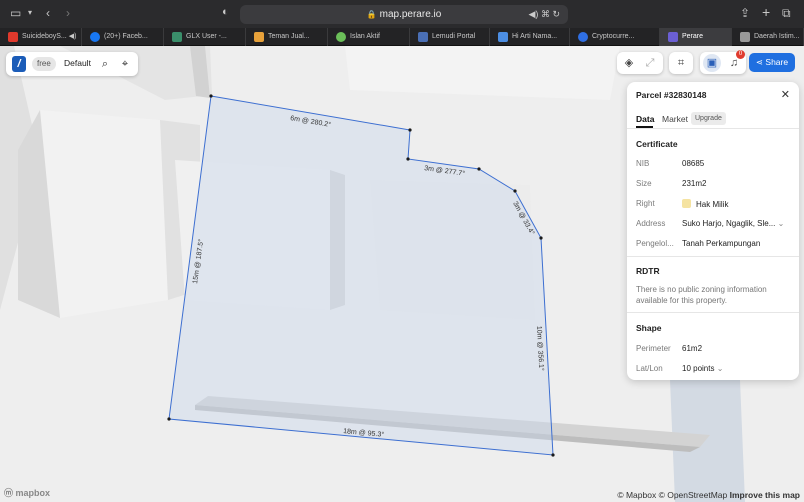 This screenshot has width=804, height=502. I want to click on back-icon: ‹, so click(48, 13).